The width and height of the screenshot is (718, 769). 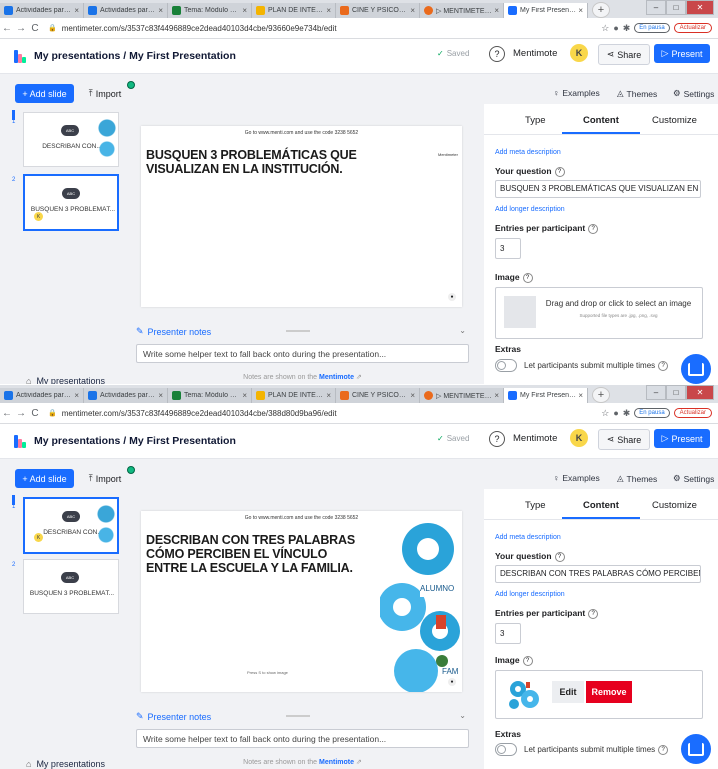 What do you see at coordinates (21, 28) in the screenshot?
I see `forward-icon: →` at bounding box center [21, 28].